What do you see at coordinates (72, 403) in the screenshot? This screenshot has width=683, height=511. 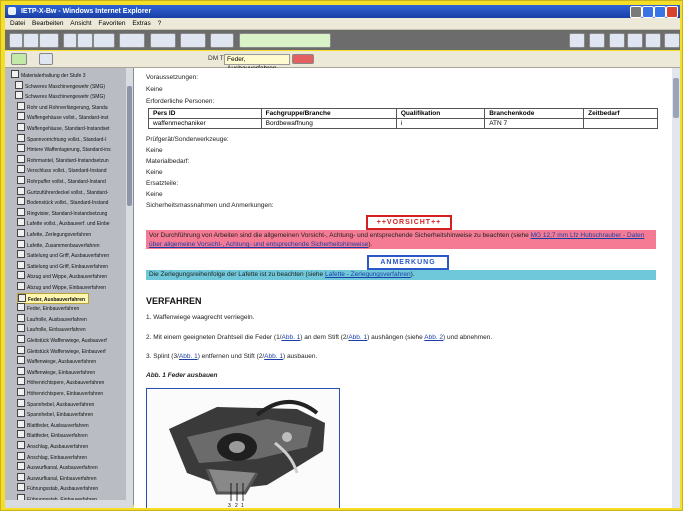 I see `sidebar-item: Spannhebel, Ausbauverfahren` at bounding box center [72, 403].